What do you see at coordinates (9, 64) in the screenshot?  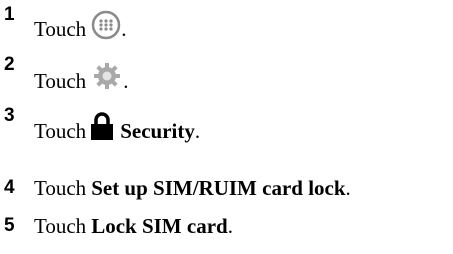 I see `step-number: 2` at bounding box center [9, 64].